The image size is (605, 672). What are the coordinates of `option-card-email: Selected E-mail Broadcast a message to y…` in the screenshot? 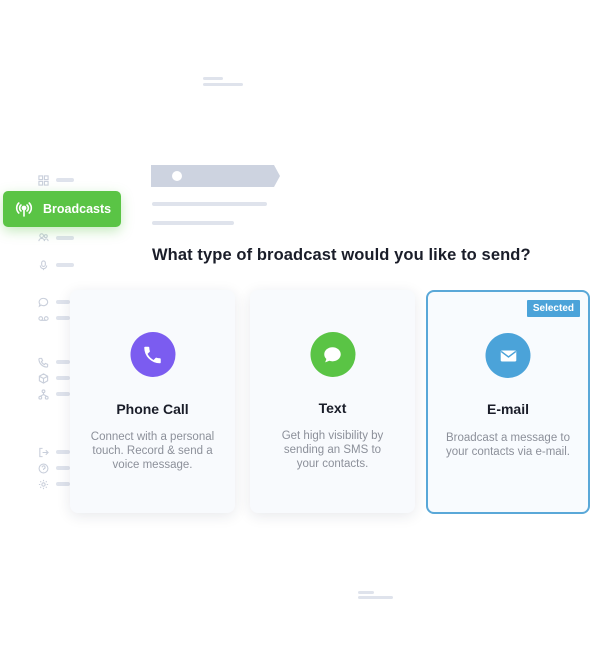 It's located at (508, 402).